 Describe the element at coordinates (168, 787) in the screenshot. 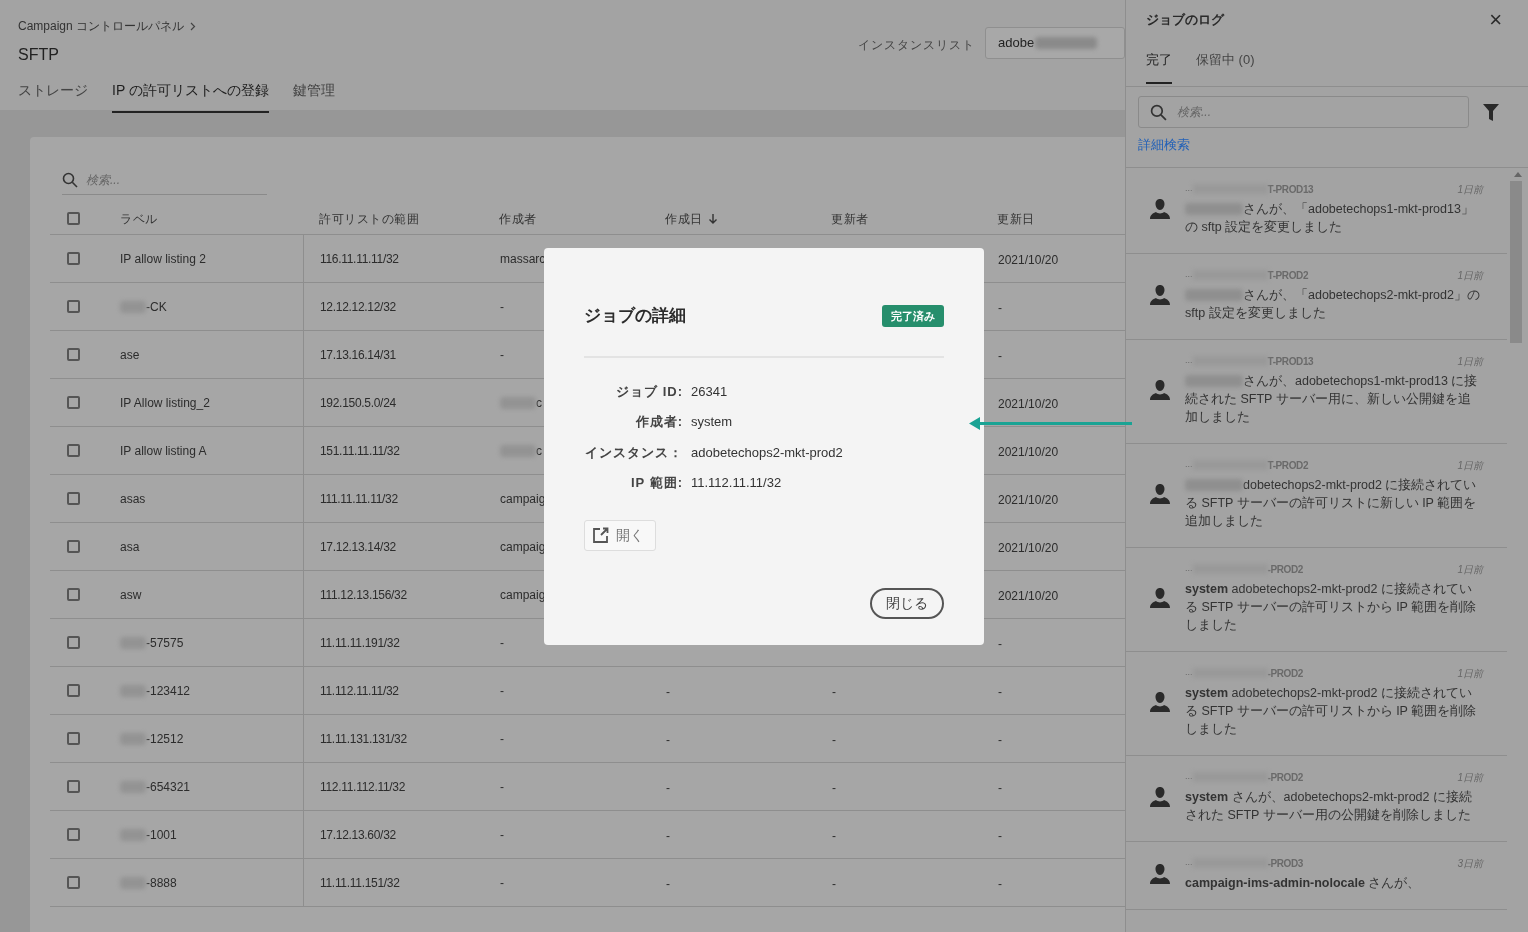

I see `table-cell-text: -654321` at that location.